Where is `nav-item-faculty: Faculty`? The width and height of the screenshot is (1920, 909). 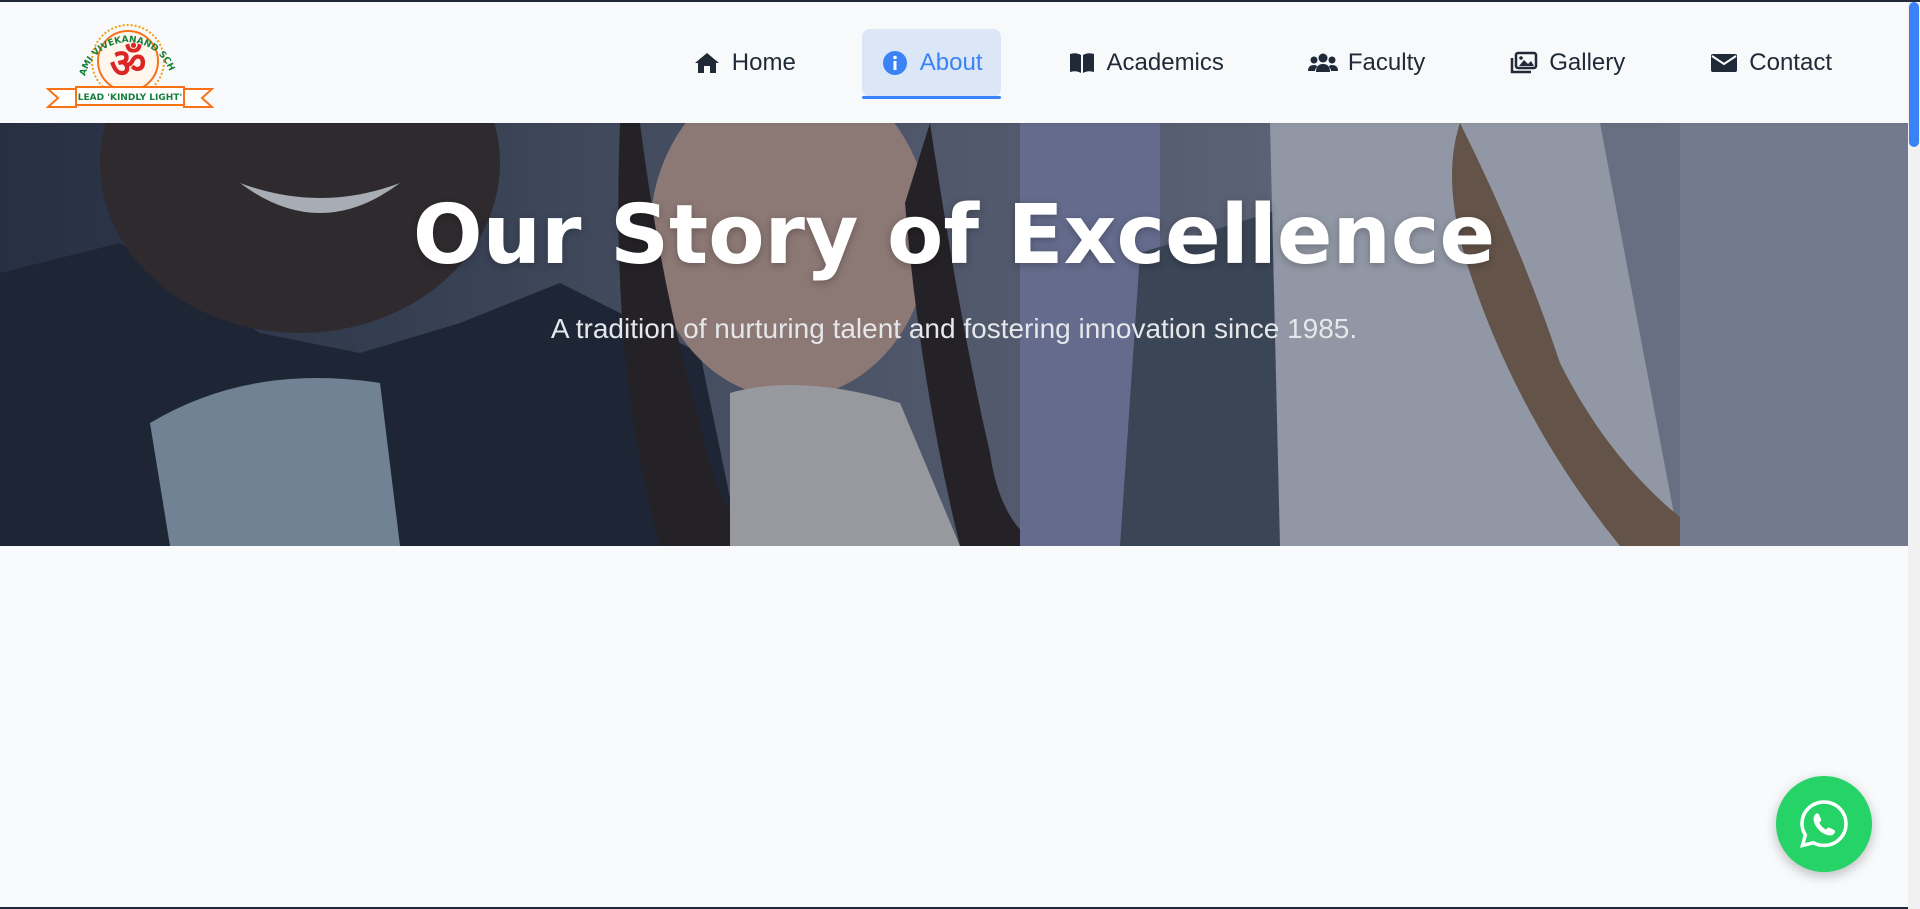 nav-item-faculty: Faculty is located at coordinates (1366, 63).